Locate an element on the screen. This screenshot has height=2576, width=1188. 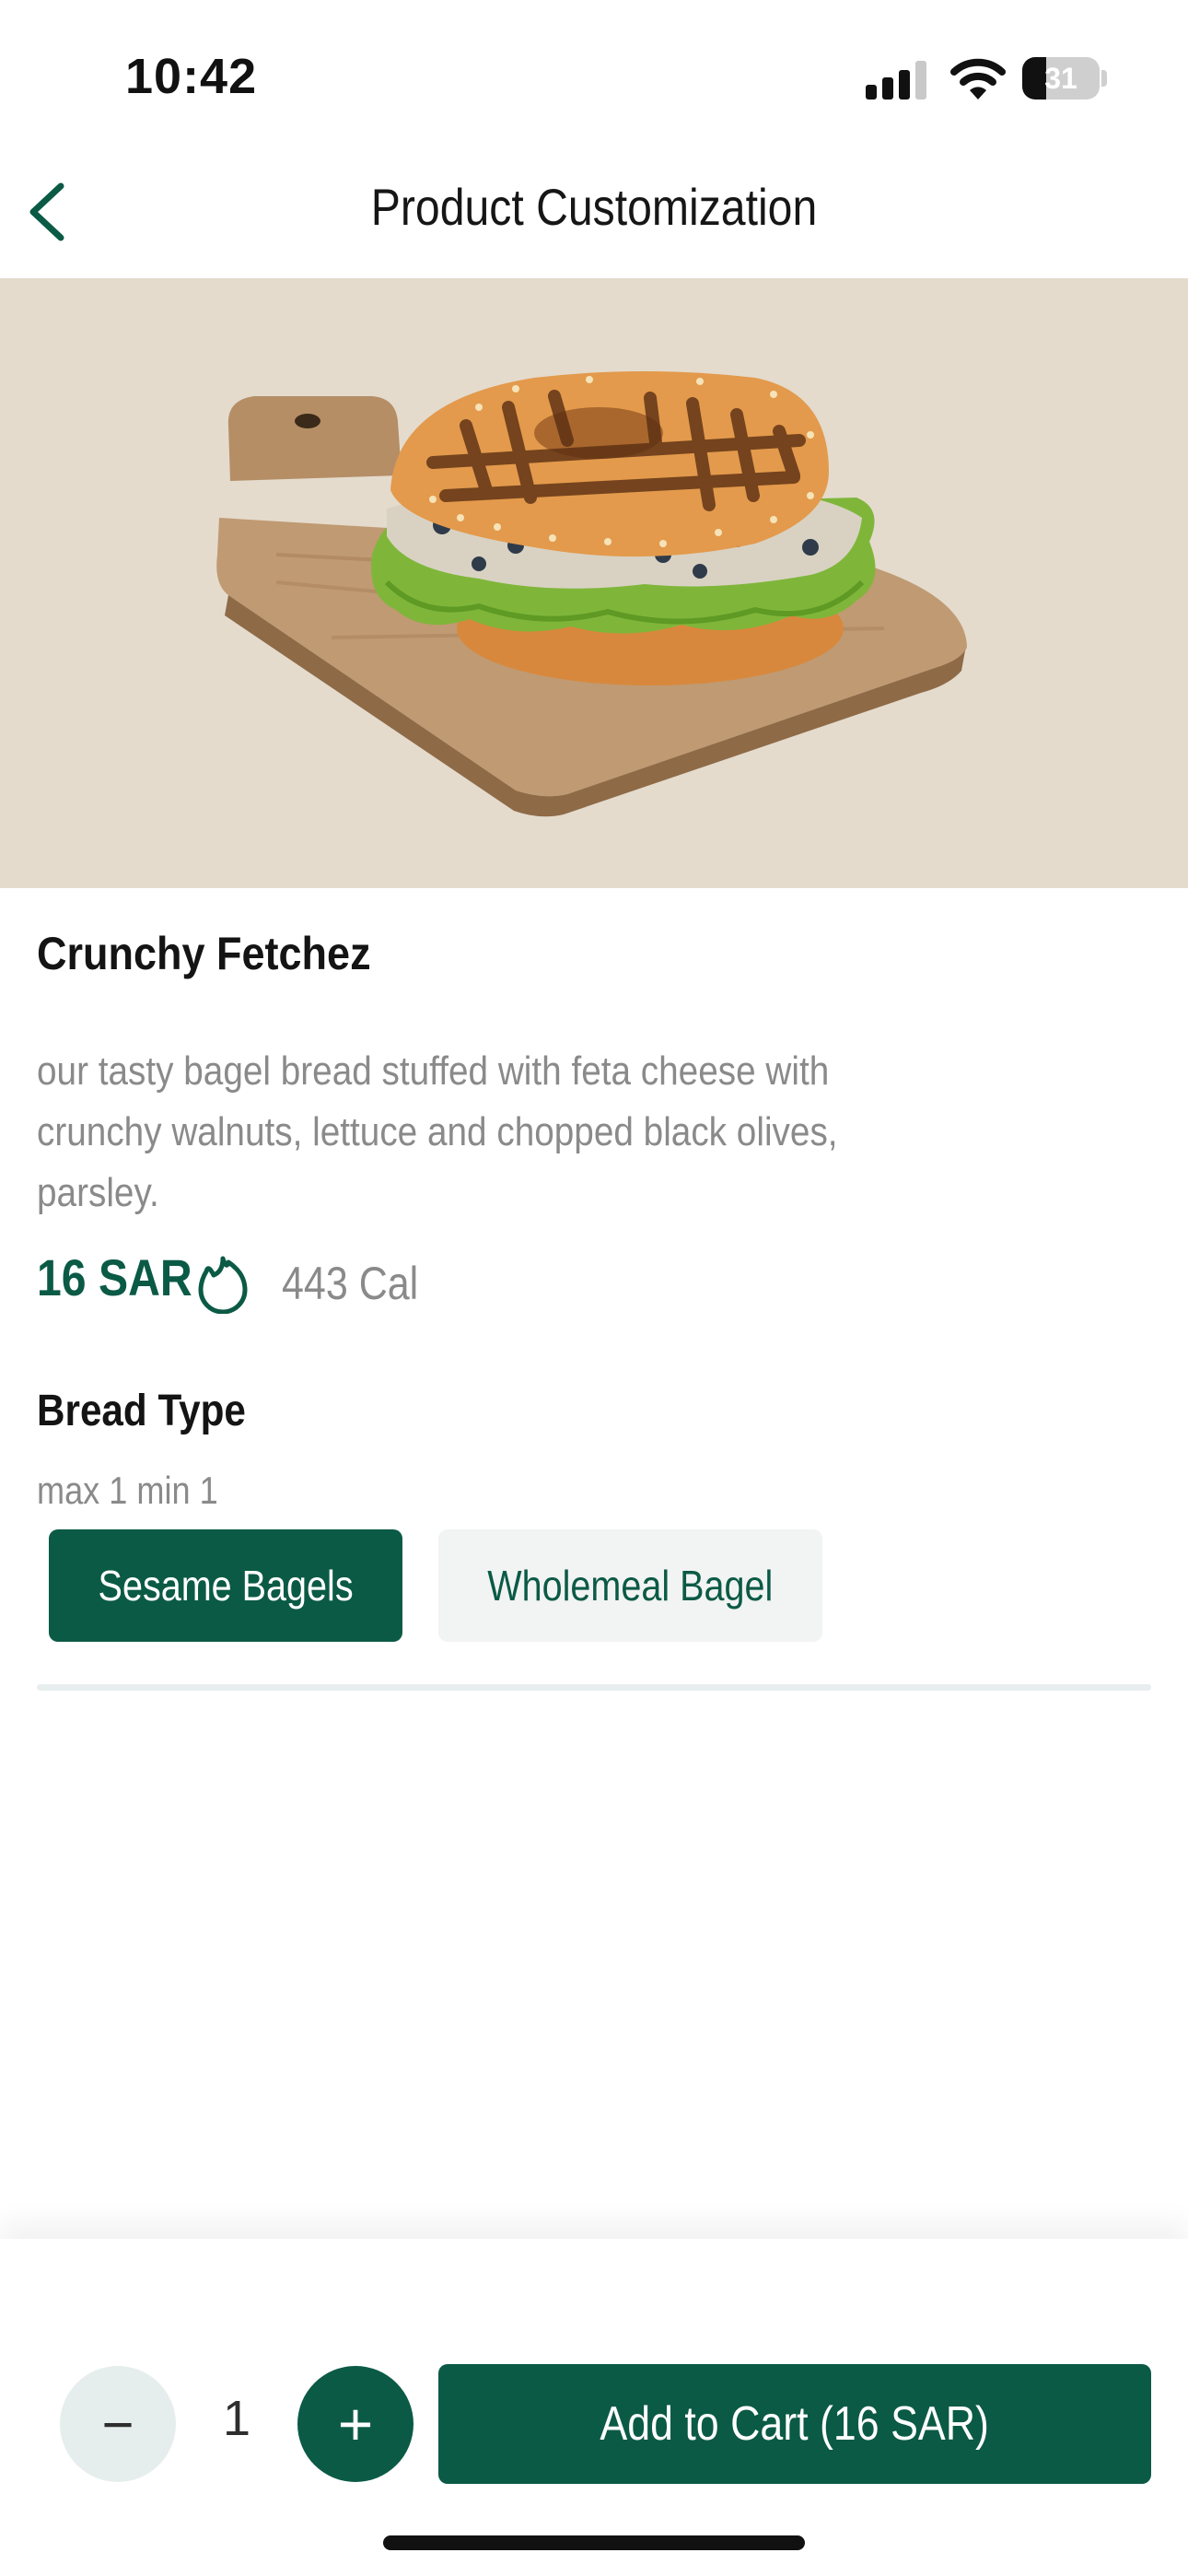
add-to-cart-label: Add to Cart (16 SAR) is located at coordinates (795, 2424).